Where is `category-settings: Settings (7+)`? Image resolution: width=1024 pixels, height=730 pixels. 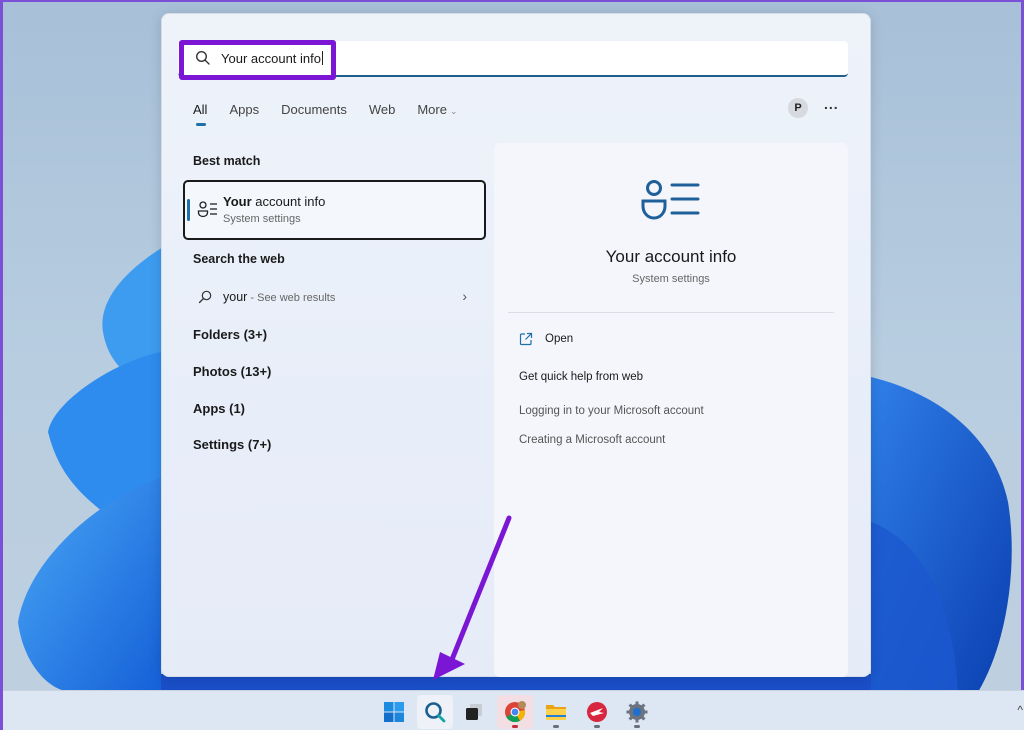 category-settings: Settings (7+) is located at coordinates (232, 444).